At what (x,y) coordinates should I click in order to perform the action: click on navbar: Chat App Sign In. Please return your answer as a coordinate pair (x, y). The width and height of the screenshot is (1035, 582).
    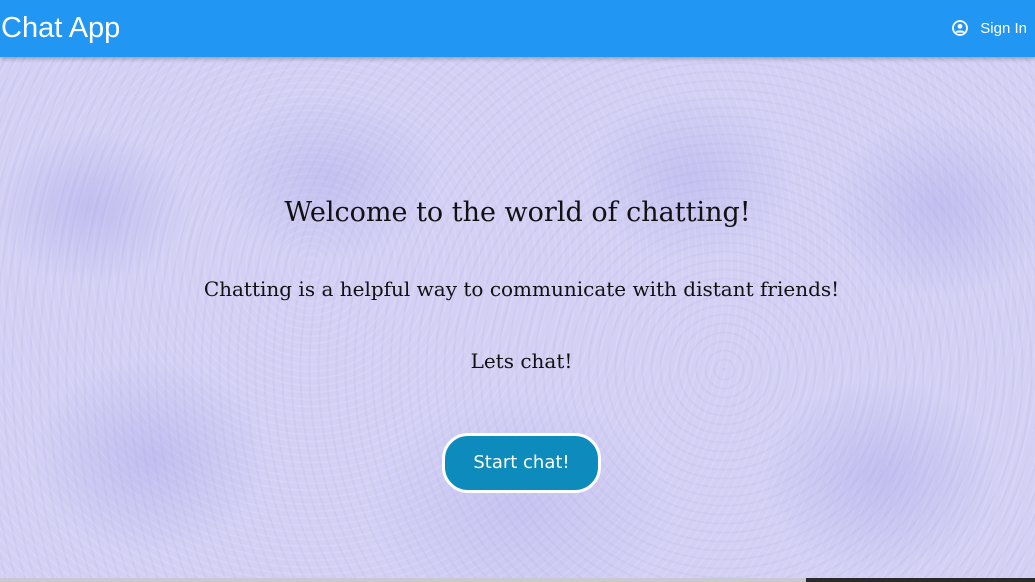
    Looking at the image, I should click on (517, 28).